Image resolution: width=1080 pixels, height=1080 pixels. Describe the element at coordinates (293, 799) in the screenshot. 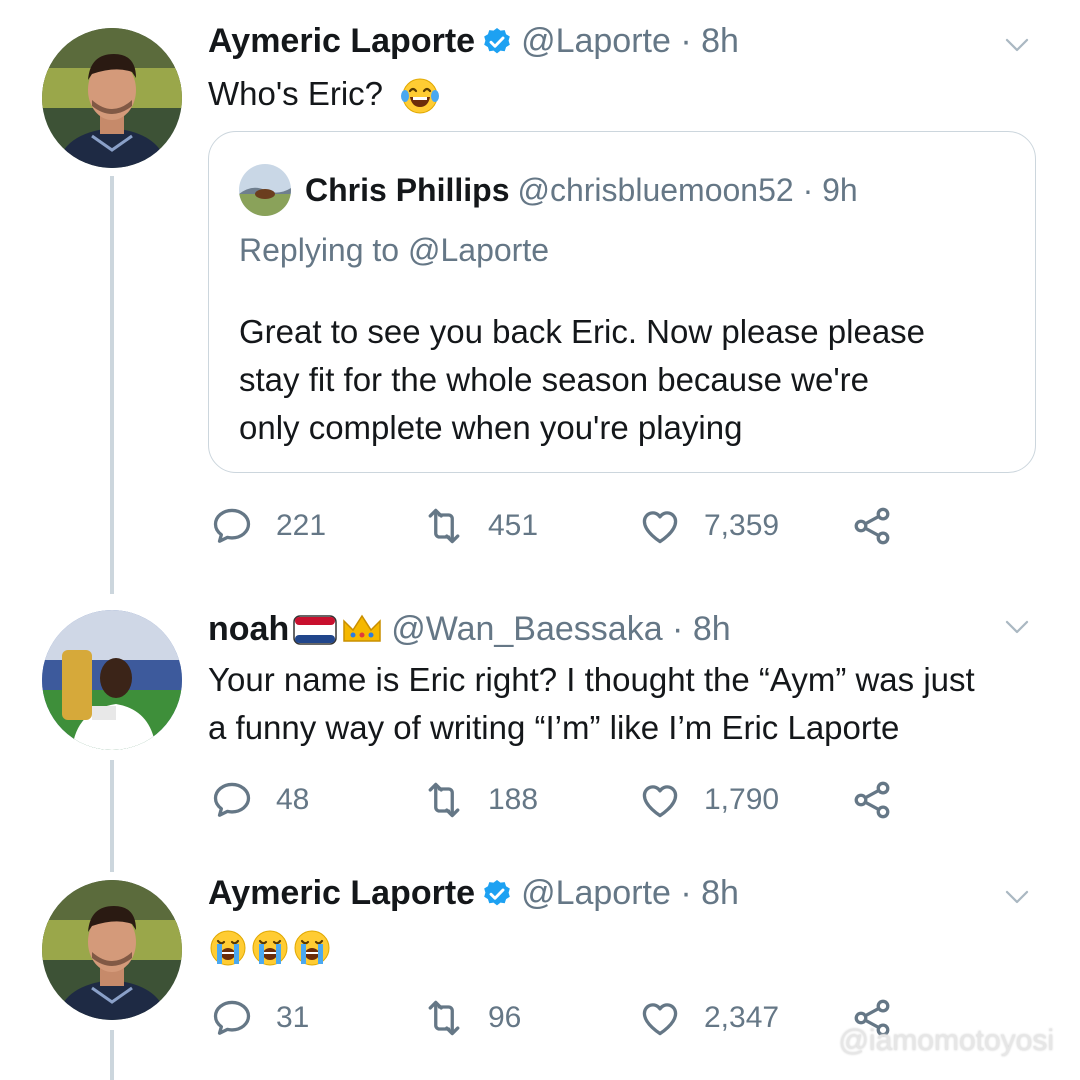

I see `reply-count: 48` at that location.